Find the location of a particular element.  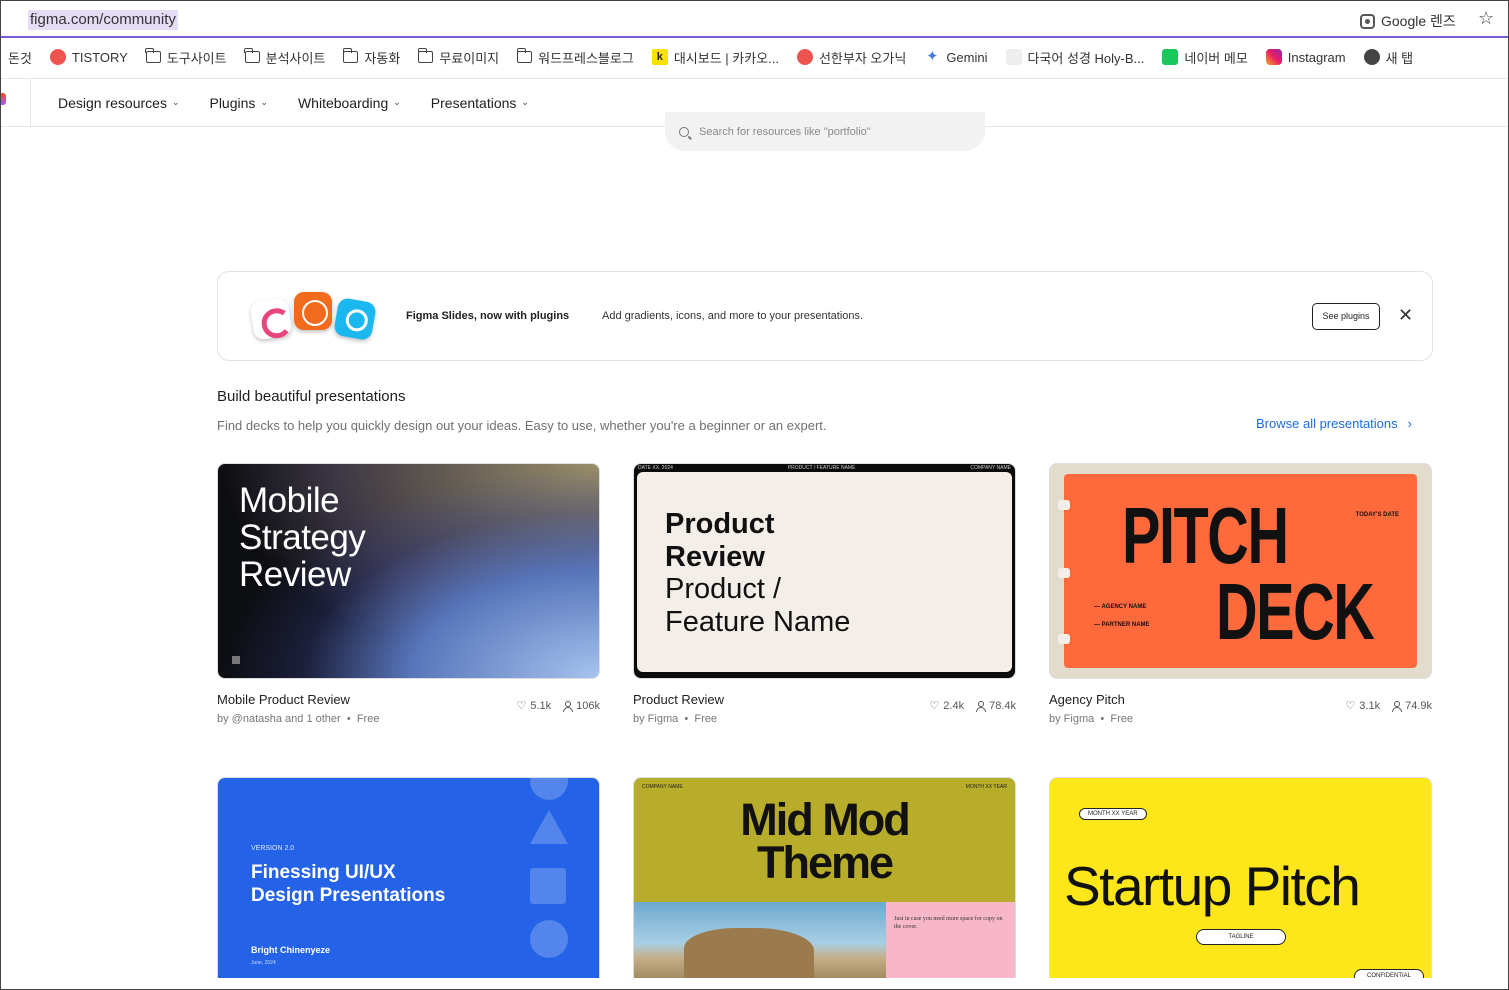

section-title: Build beautiful presentations is located at coordinates (311, 396).